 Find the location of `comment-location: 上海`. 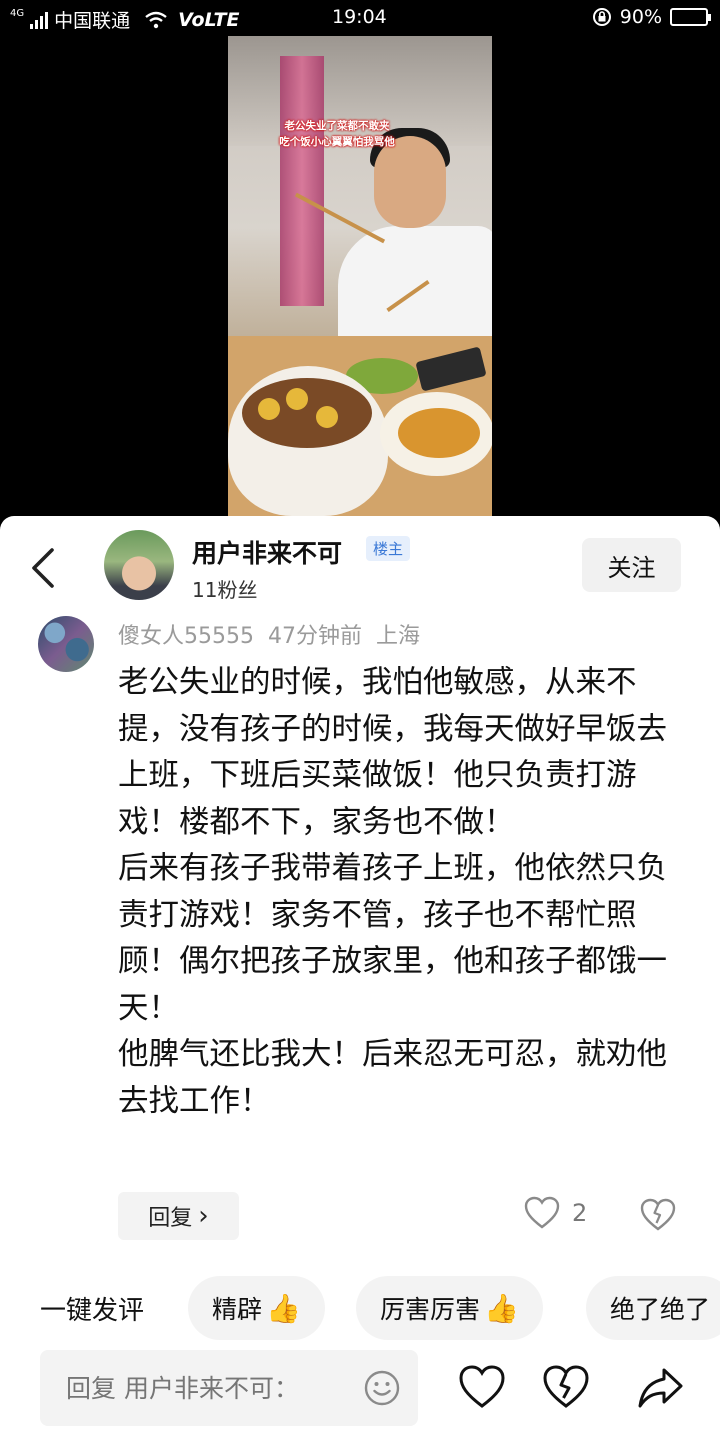

comment-location: 上海 is located at coordinates (398, 636).